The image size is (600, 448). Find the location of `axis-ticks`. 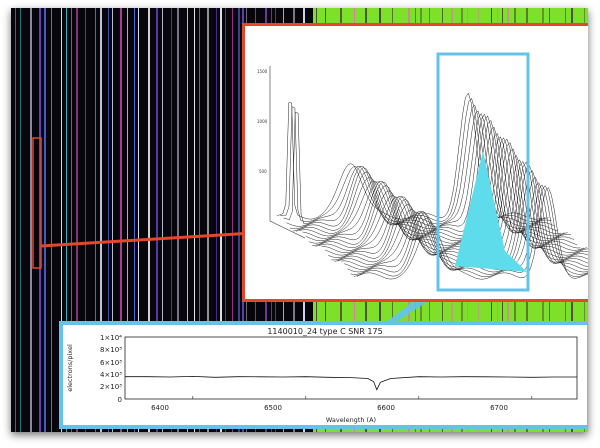

axis-ticks is located at coordinates (362, 397).